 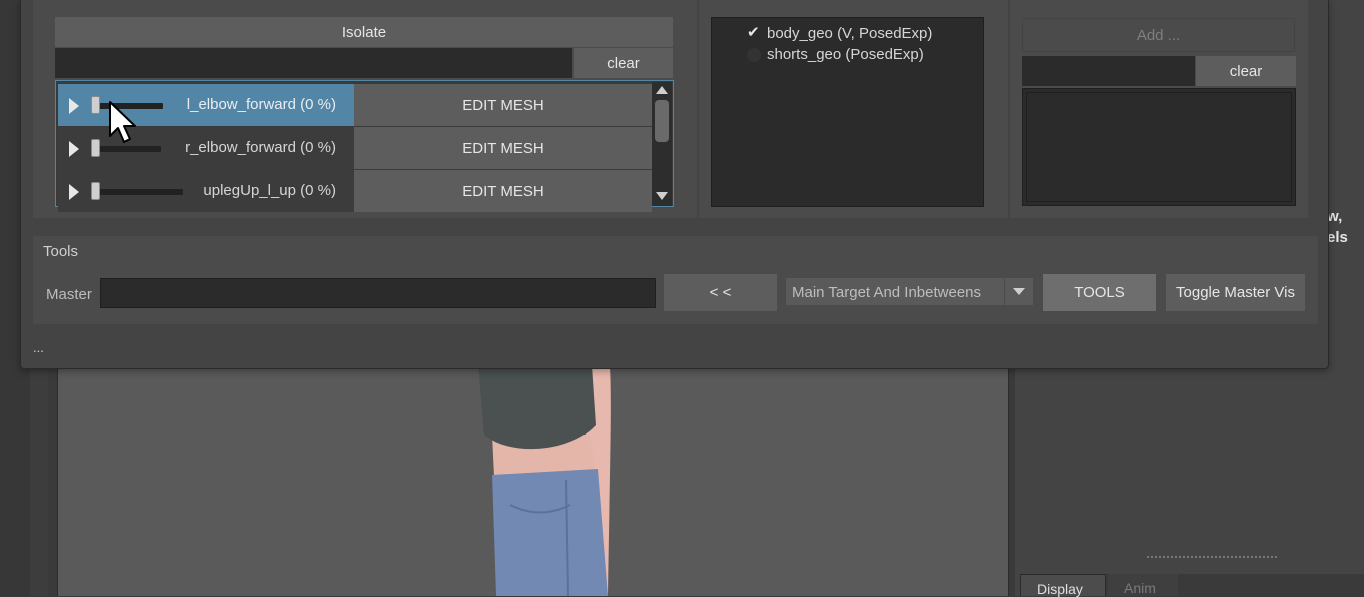 I want to click on master-label: Master, so click(x=69, y=294).